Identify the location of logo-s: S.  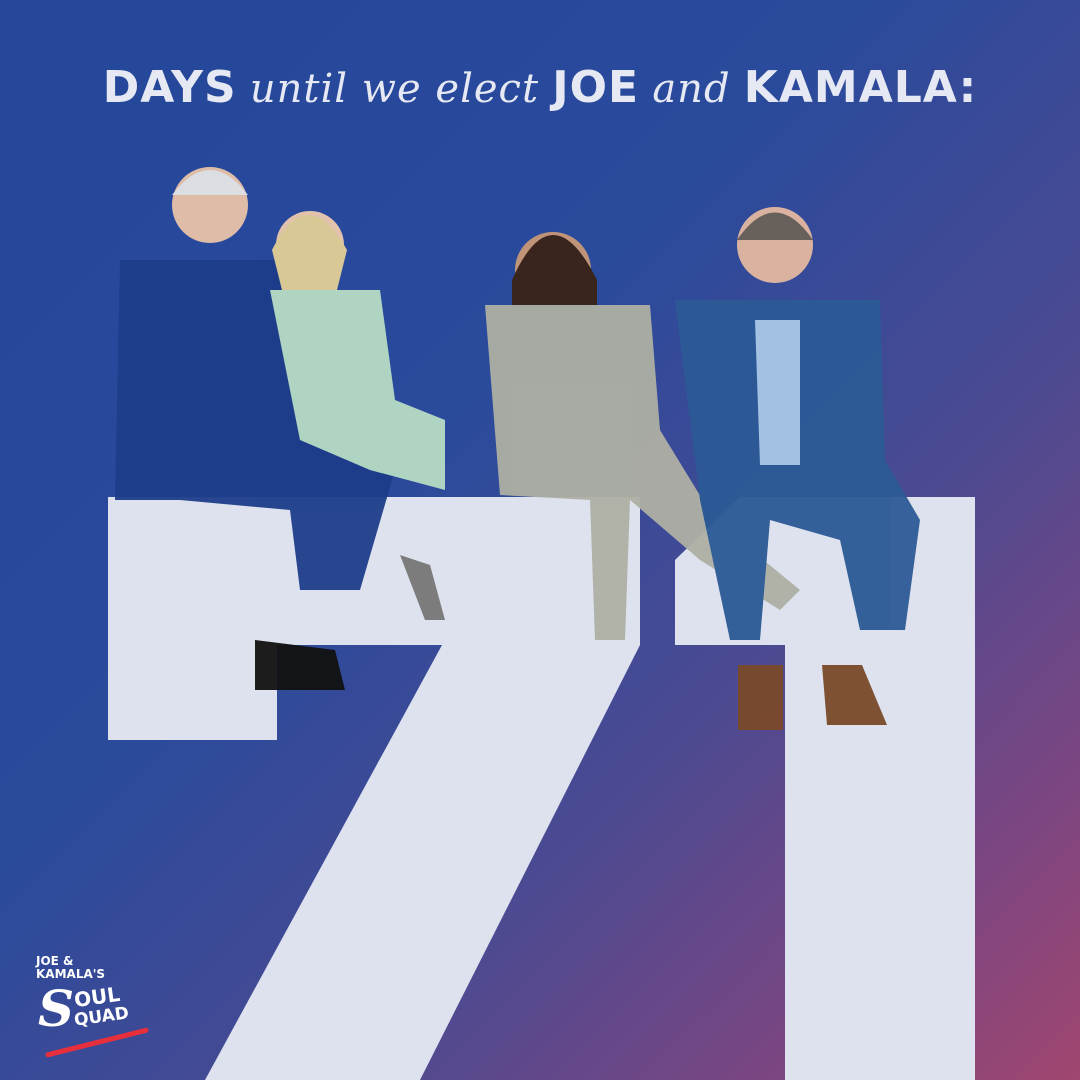
(56, 1008).